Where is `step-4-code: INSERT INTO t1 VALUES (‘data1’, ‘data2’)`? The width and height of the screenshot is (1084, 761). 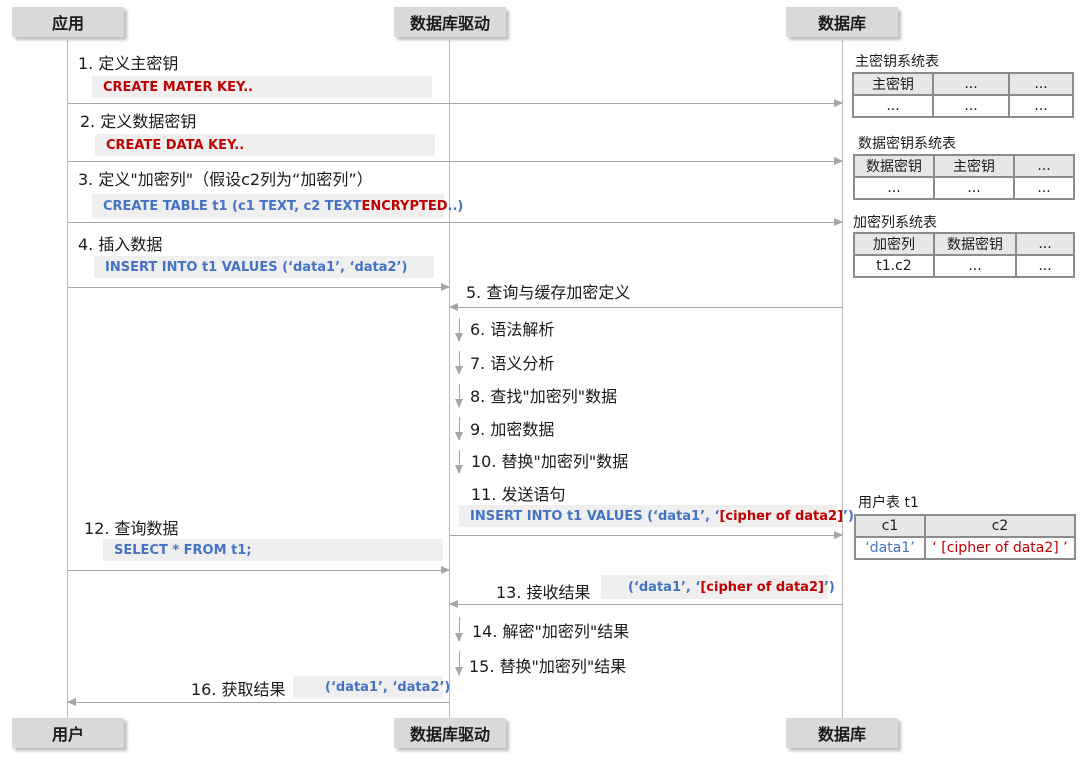 step-4-code: INSERT INTO t1 VALUES (‘data1’, ‘data2’) is located at coordinates (264, 267).